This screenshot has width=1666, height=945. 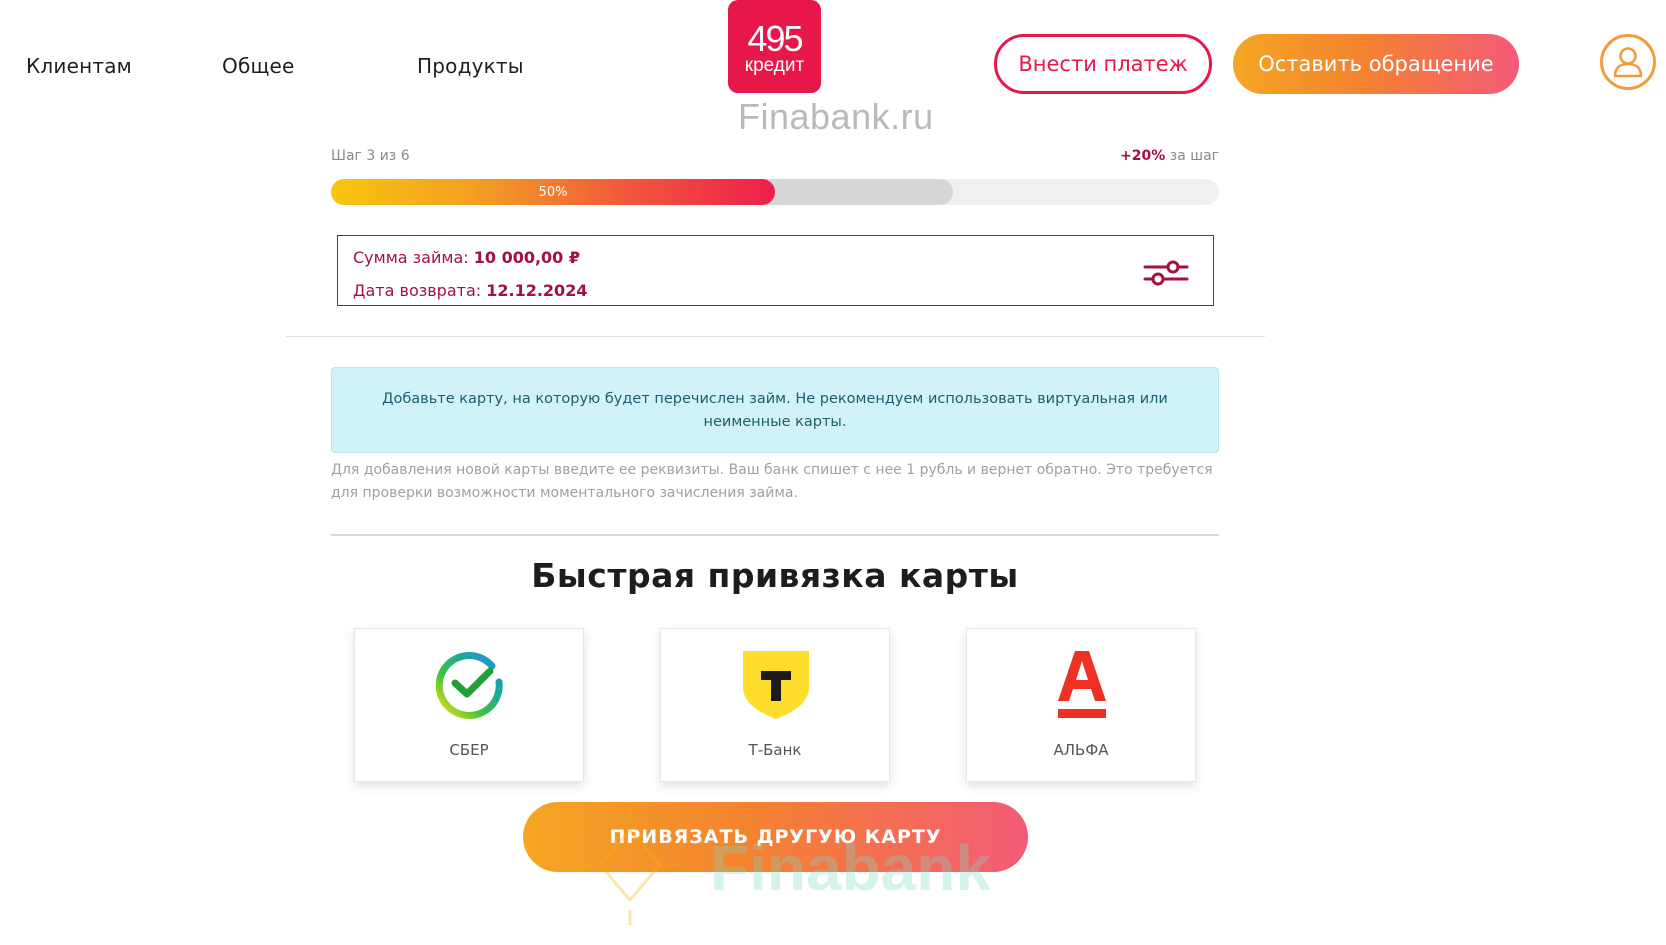 What do you see at coordinates (1166, 273) in the screenshot?
I see `sliders-icon` at bounding box center [1166, 273].